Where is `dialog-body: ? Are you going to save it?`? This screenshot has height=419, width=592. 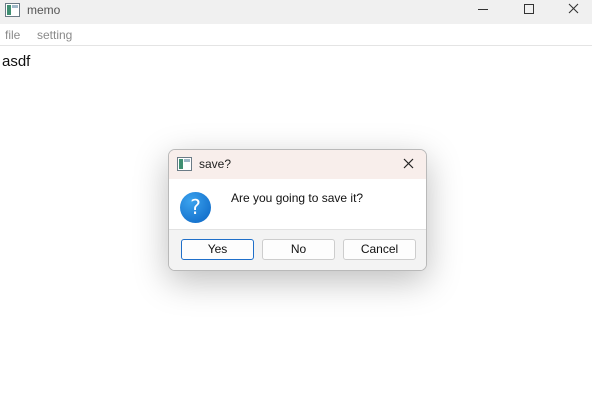
dialog-body: ? Are you going to save it? is located at coordinates (297, 204).